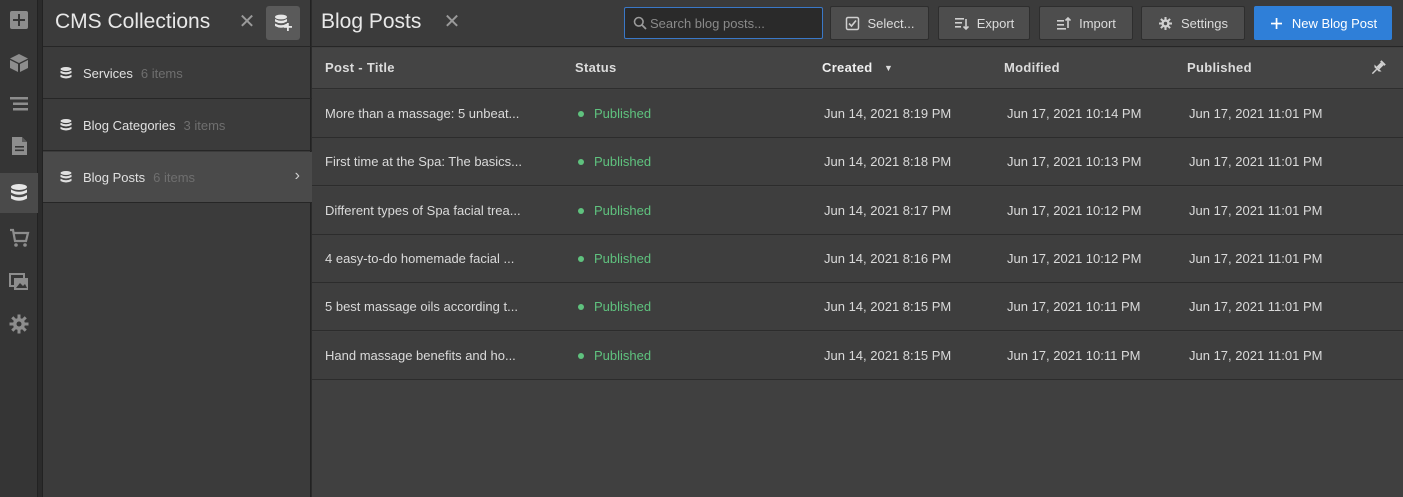 The image size is (1403, 497). I want to click on navigator-icon, so click(19, 104).